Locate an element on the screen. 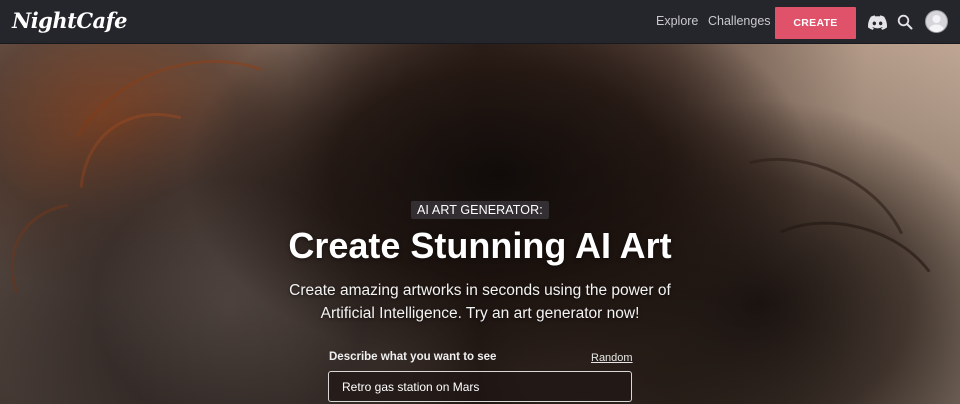  ai-art-generator-badge: AI ART GENERATOR: is located at coordinates (480, 210).